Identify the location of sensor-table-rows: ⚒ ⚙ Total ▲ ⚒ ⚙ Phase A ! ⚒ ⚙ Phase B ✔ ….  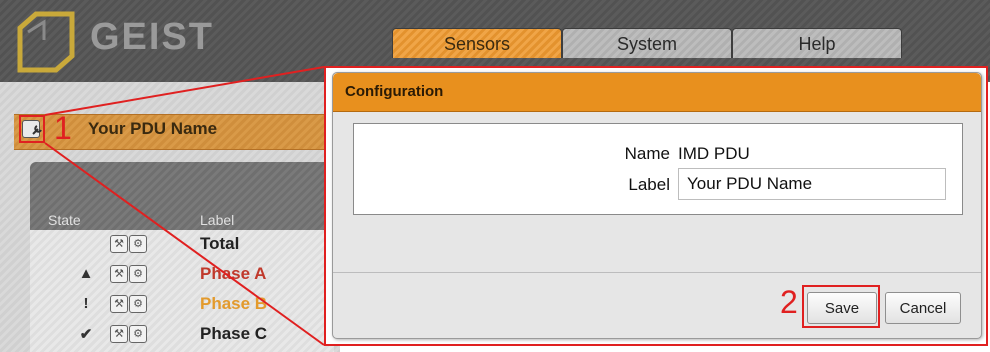
(182, 291).